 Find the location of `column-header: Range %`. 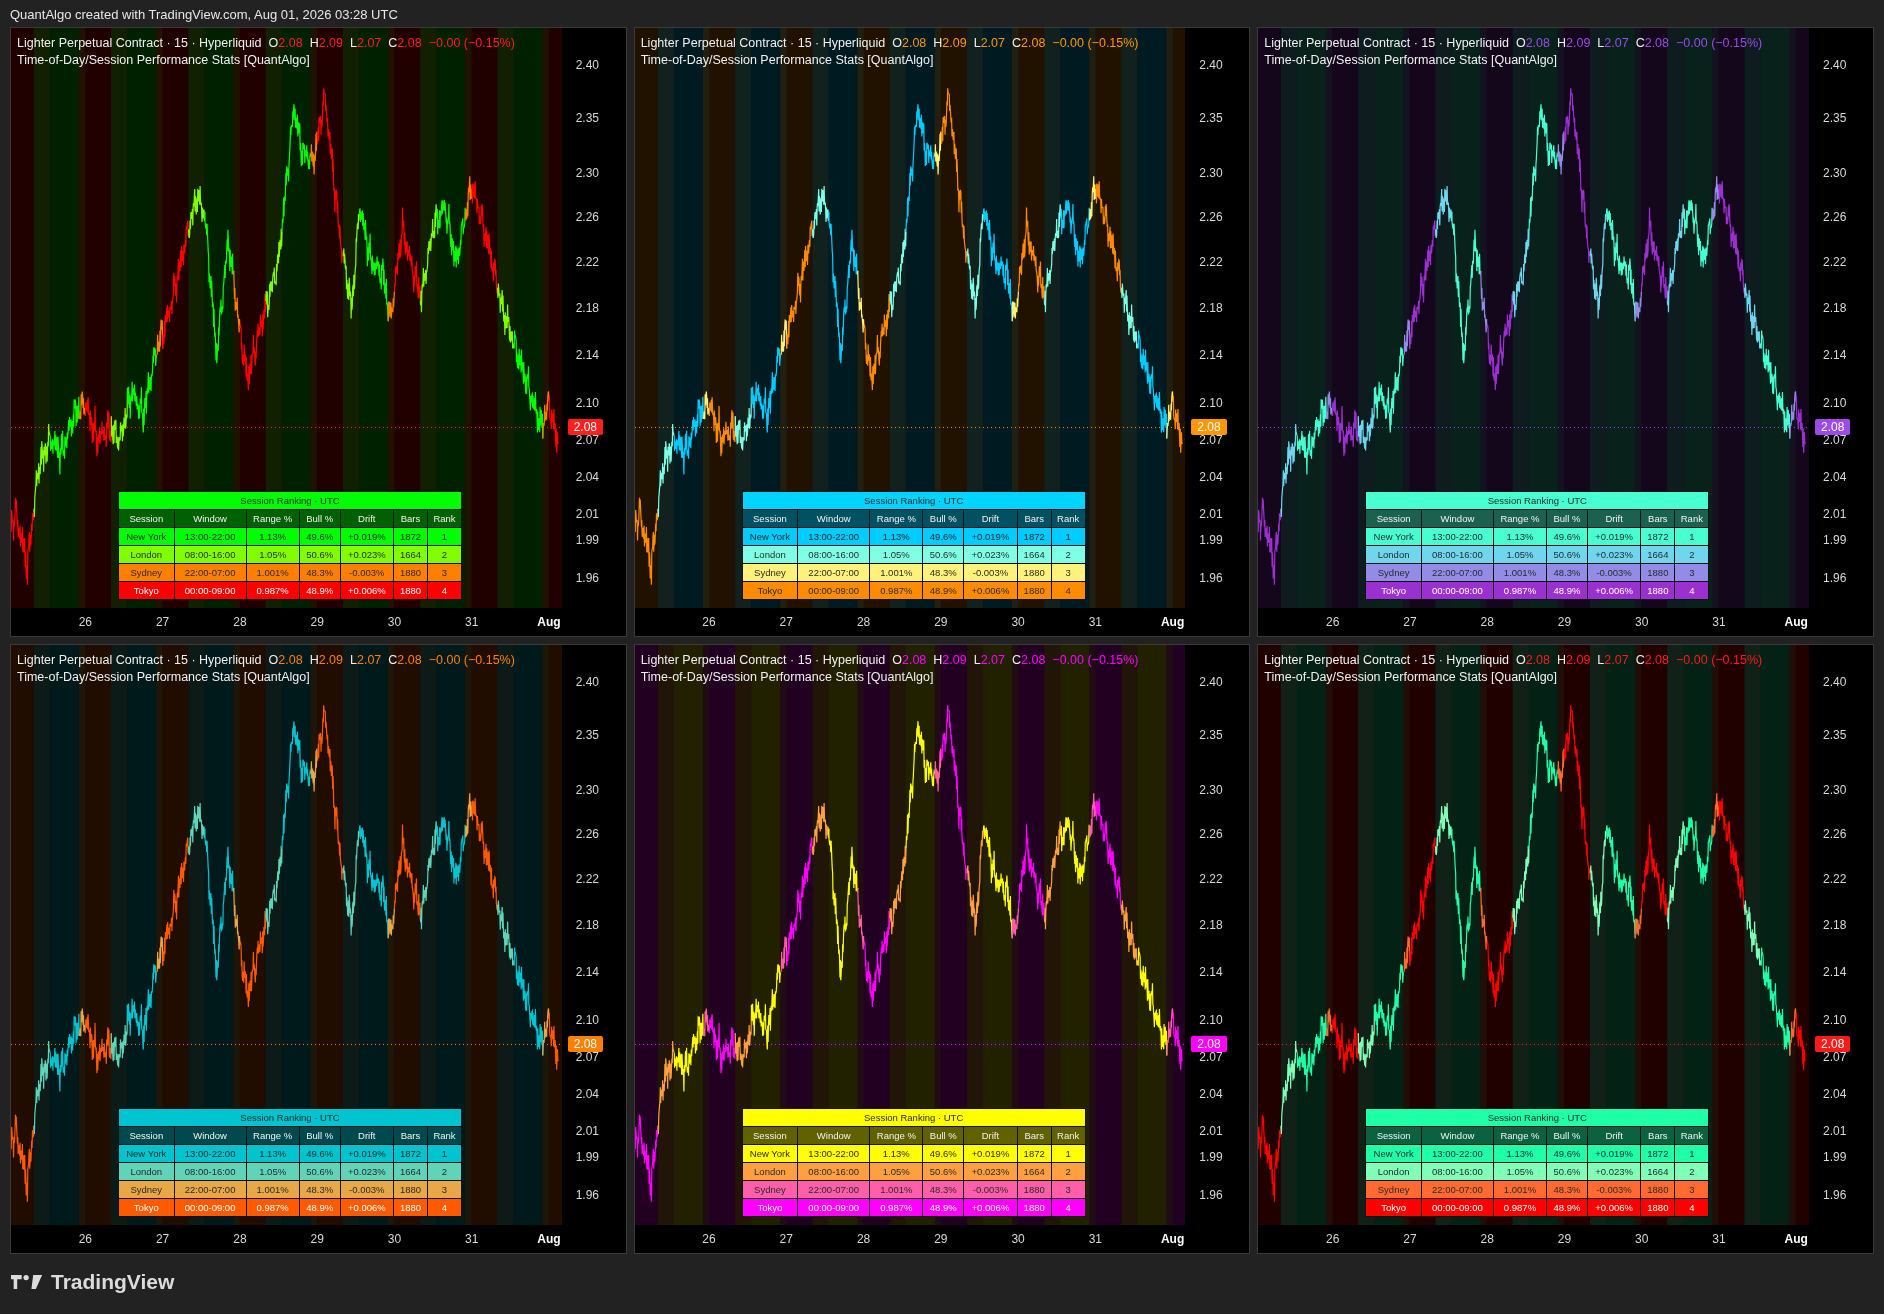

column-header: Range % is located at coordinates (1520, 1135).